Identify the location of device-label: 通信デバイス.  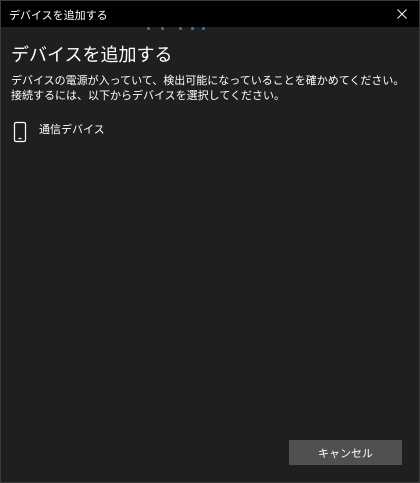
(72, 129).